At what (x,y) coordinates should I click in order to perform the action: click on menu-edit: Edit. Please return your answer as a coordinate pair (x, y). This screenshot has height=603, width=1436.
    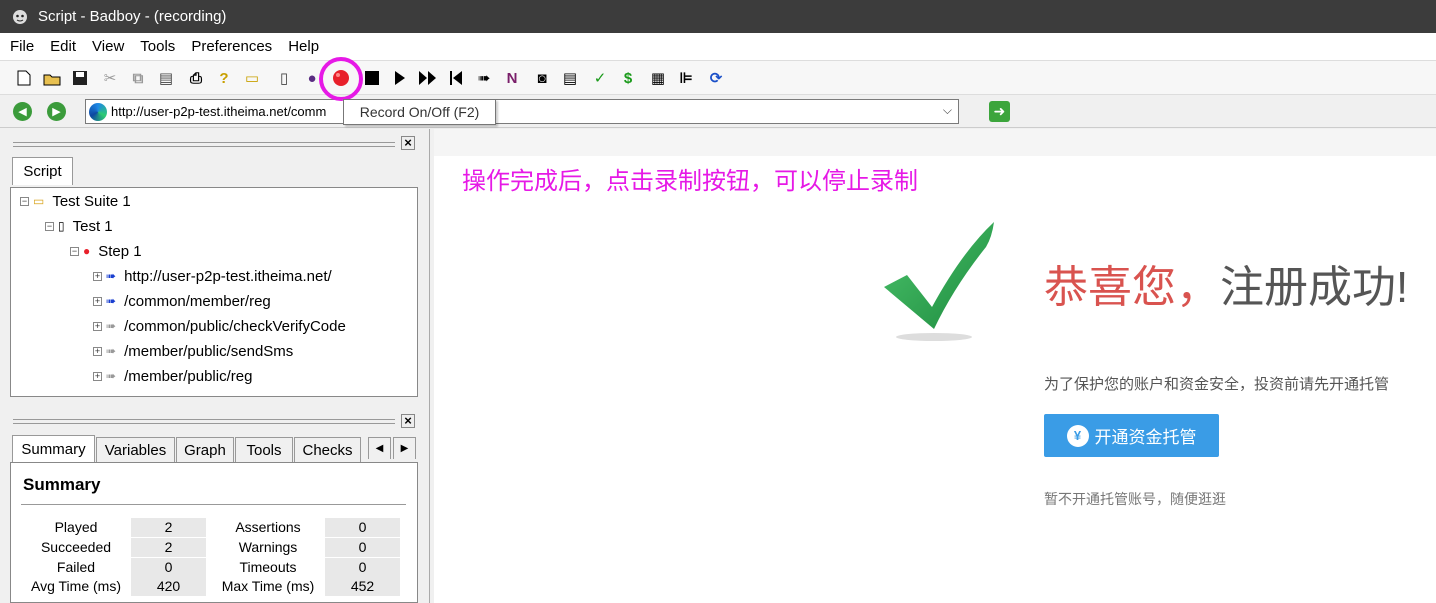
    Looking at the image, I should click on (61, 46).